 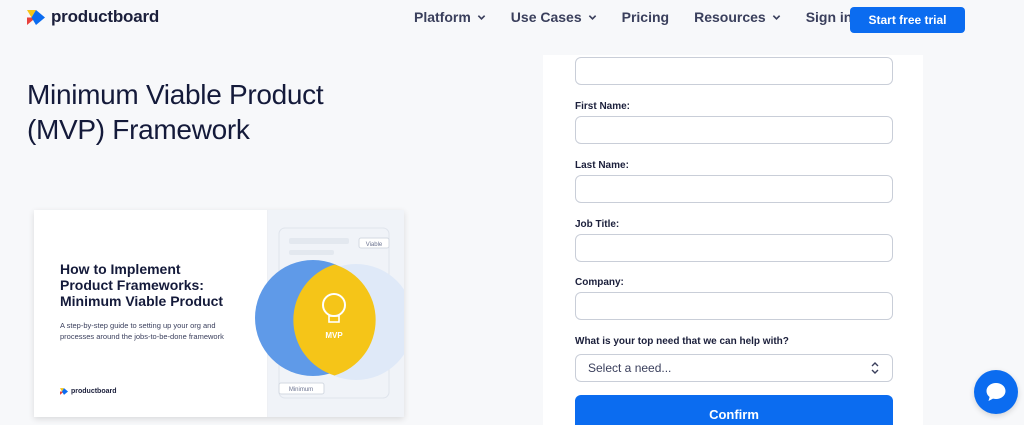 I want to click on job-title-field, so click(x=734, y=248).